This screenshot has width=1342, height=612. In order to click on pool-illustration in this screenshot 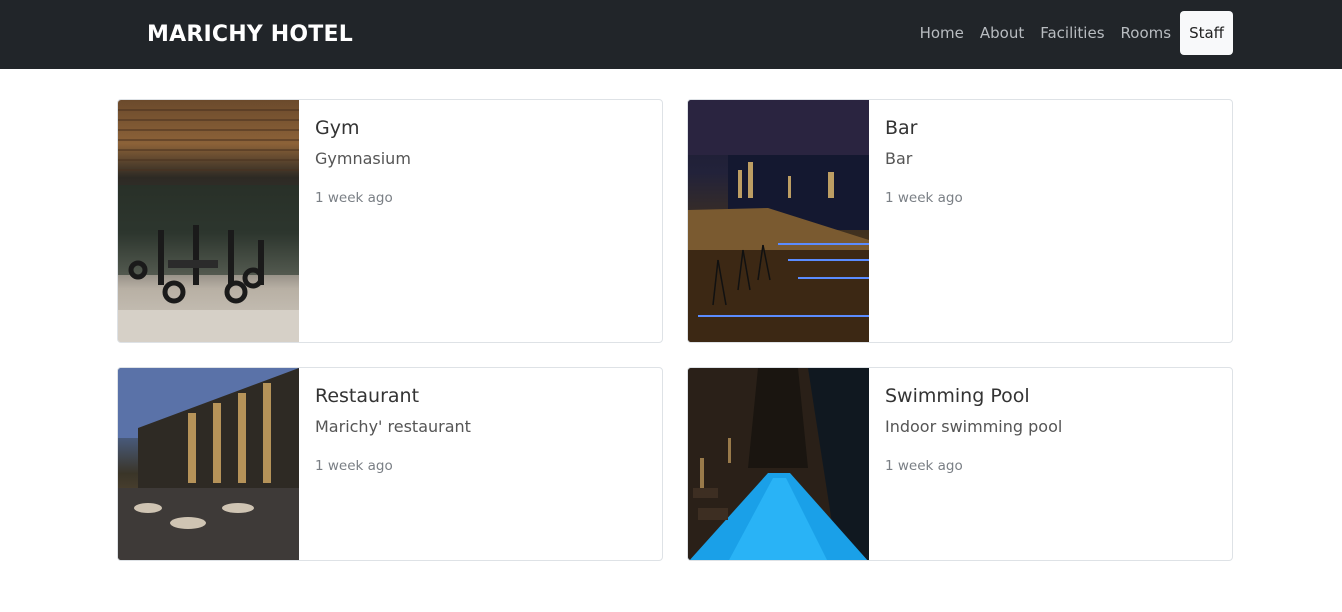, I will do `click(778, 464)`.